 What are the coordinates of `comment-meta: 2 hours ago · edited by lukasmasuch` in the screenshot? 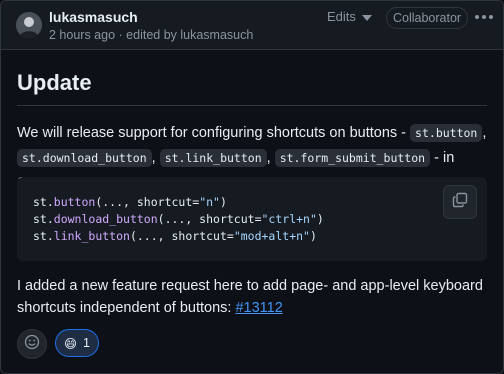 It's located at (151, 35).